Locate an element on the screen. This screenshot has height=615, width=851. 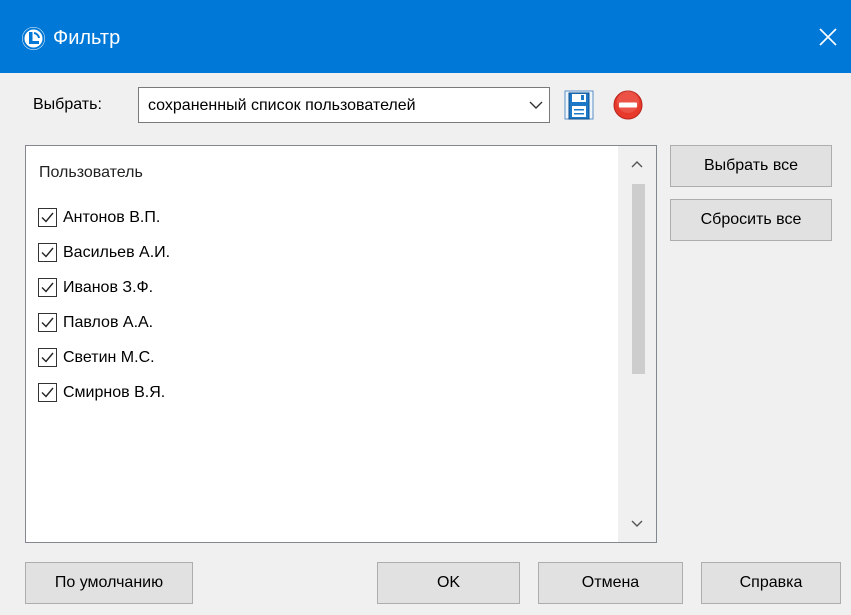
dropdown-value: сохраненный список пользователей is located at coordinates (282, 105).